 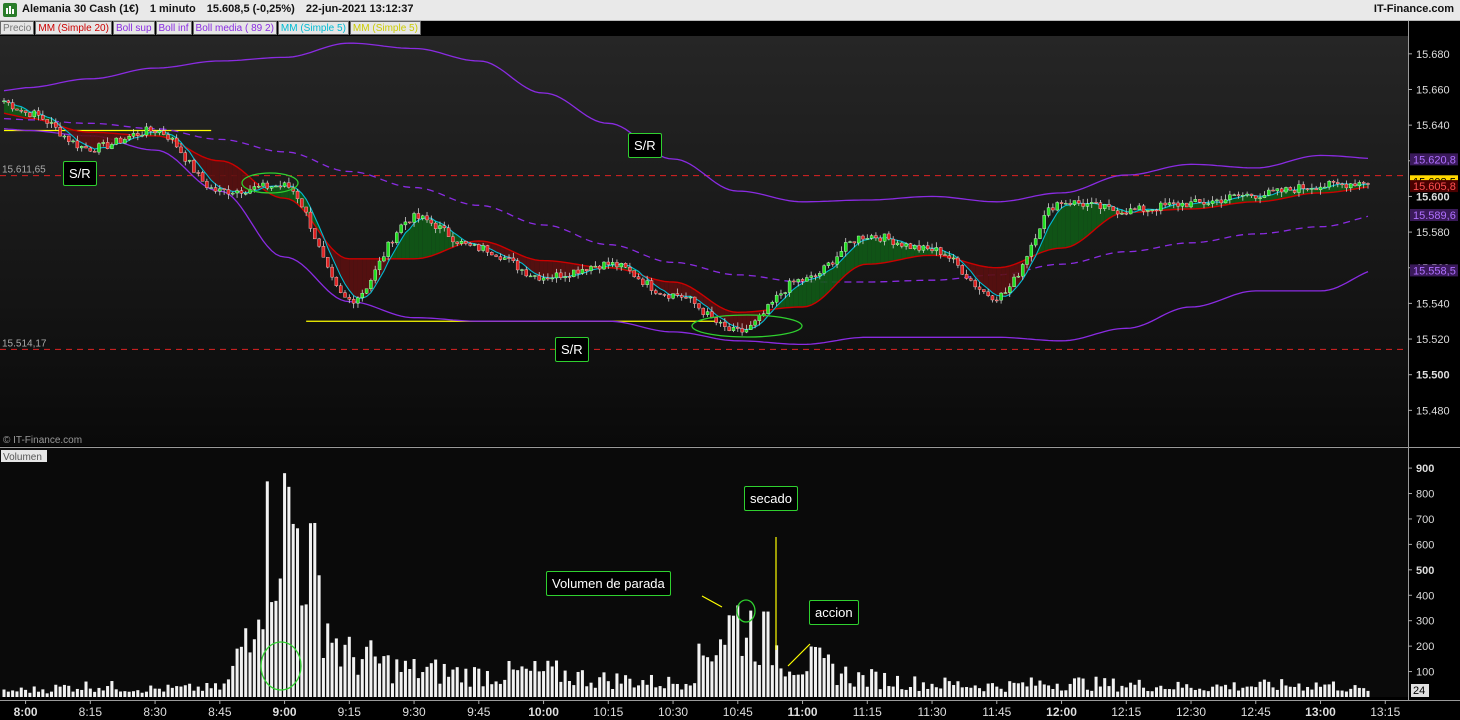 I want to click on legend-item: Boll inf, so click(x=173, y=28).